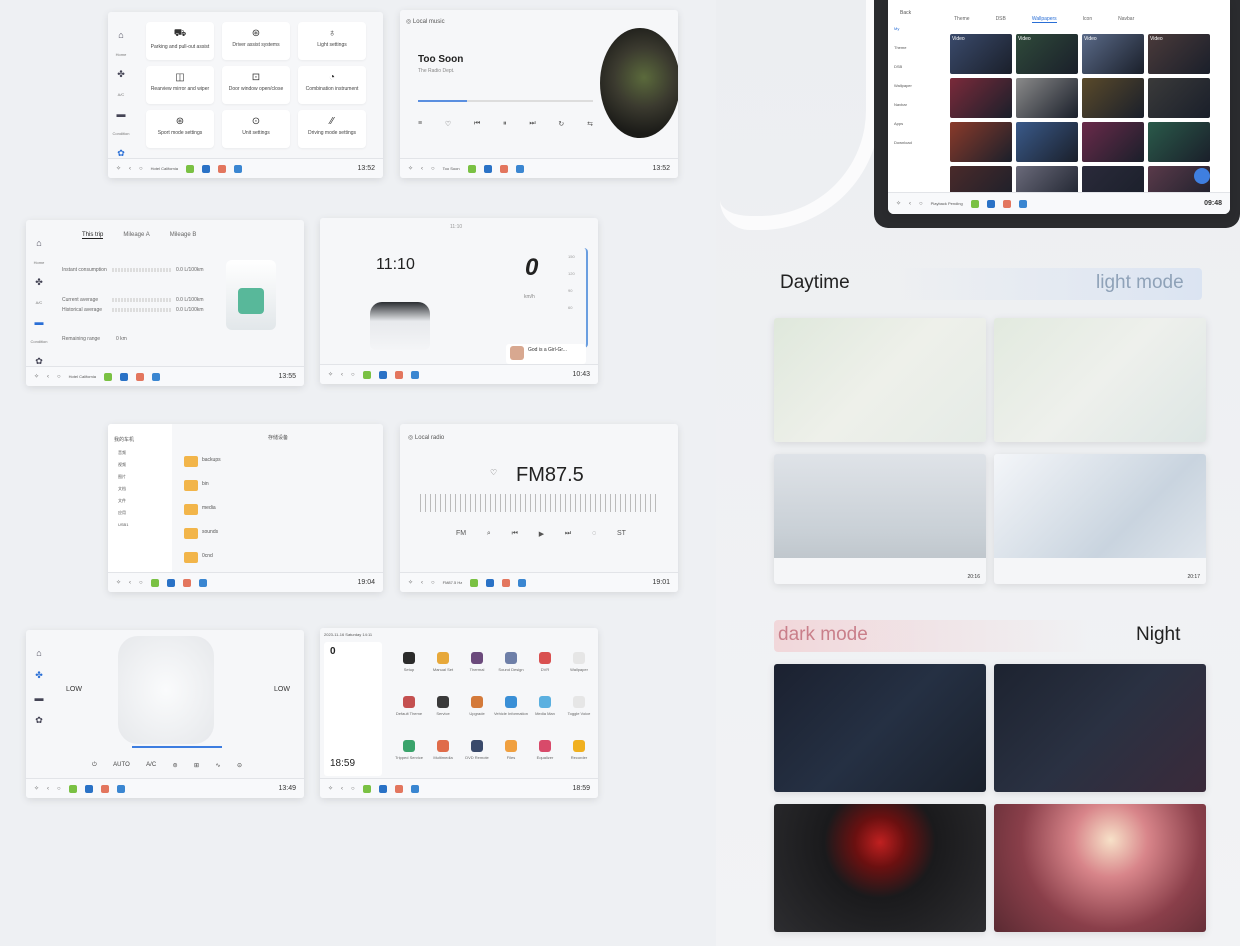  Describe the element at coordinates (915, 85) in the screenshot. I see `menu-item: Wallpaper` at that location.